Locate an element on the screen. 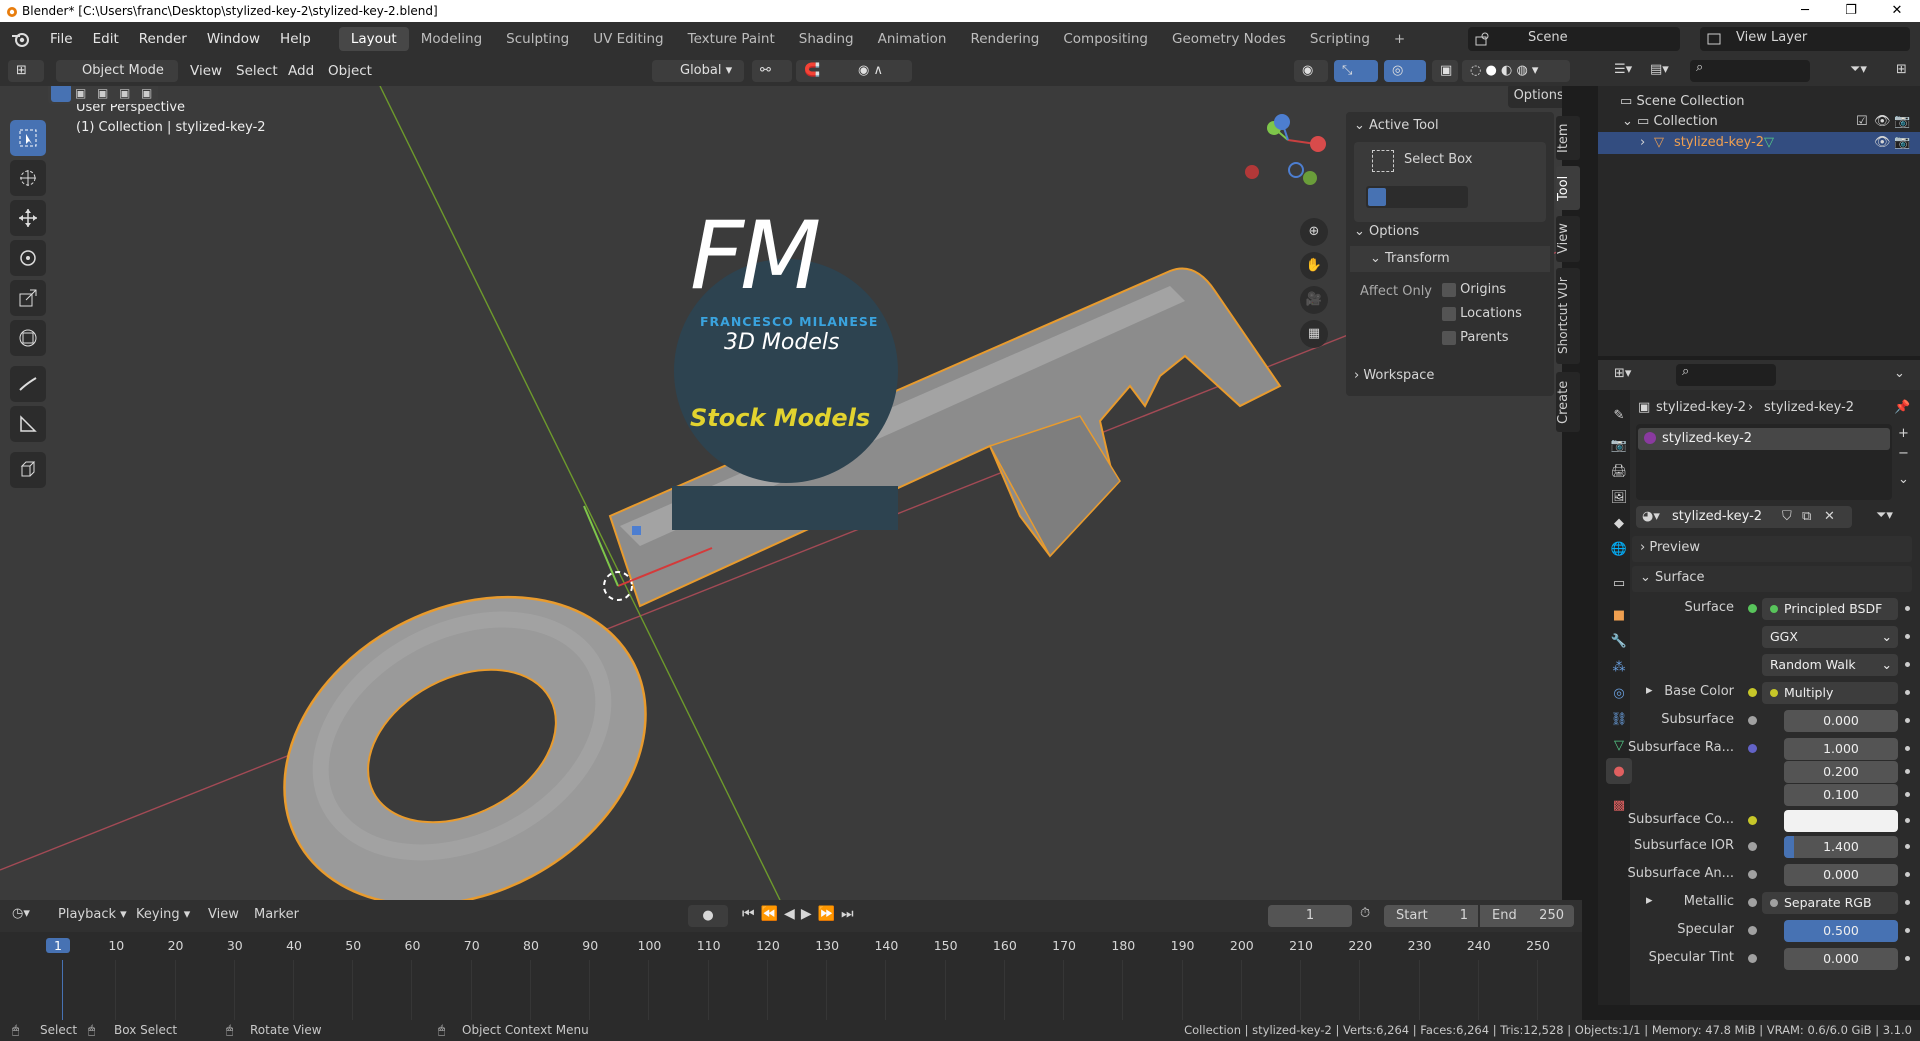 The width and height of the screenshot is (1920, 1041). editor-type-icon: ⊞ is located at coordinates (26, 71).